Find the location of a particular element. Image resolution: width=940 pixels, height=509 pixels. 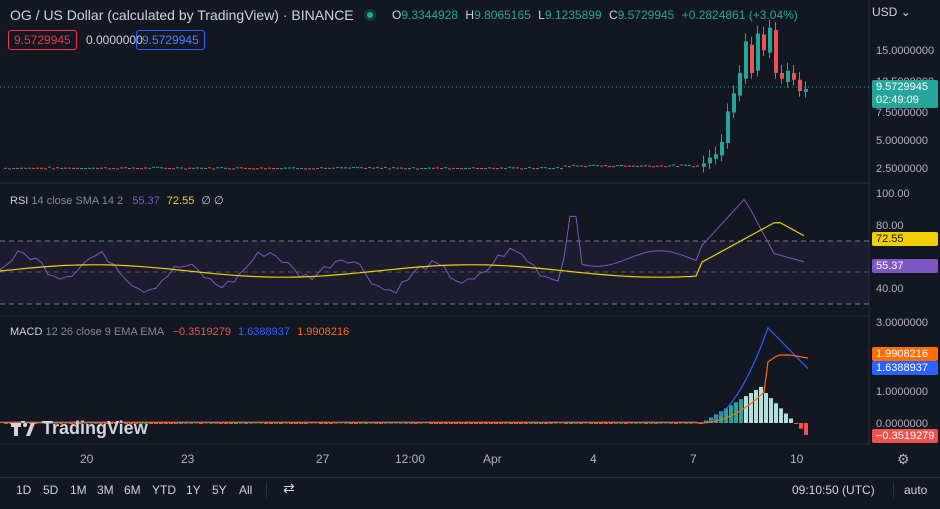

timeframe-5y: 5Y is located at coordinates (219, 490).